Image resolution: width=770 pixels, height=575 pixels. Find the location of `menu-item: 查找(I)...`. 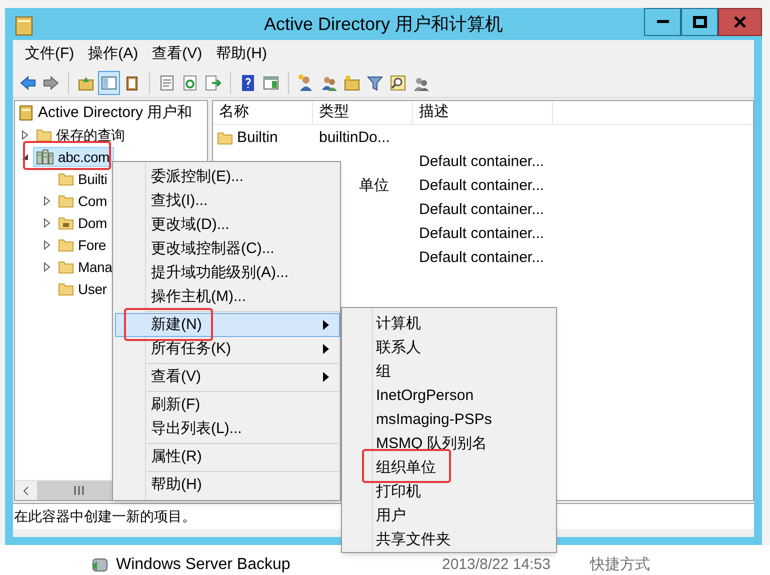

menu-item: 查找(I)... is located at coordinates (227, 201).